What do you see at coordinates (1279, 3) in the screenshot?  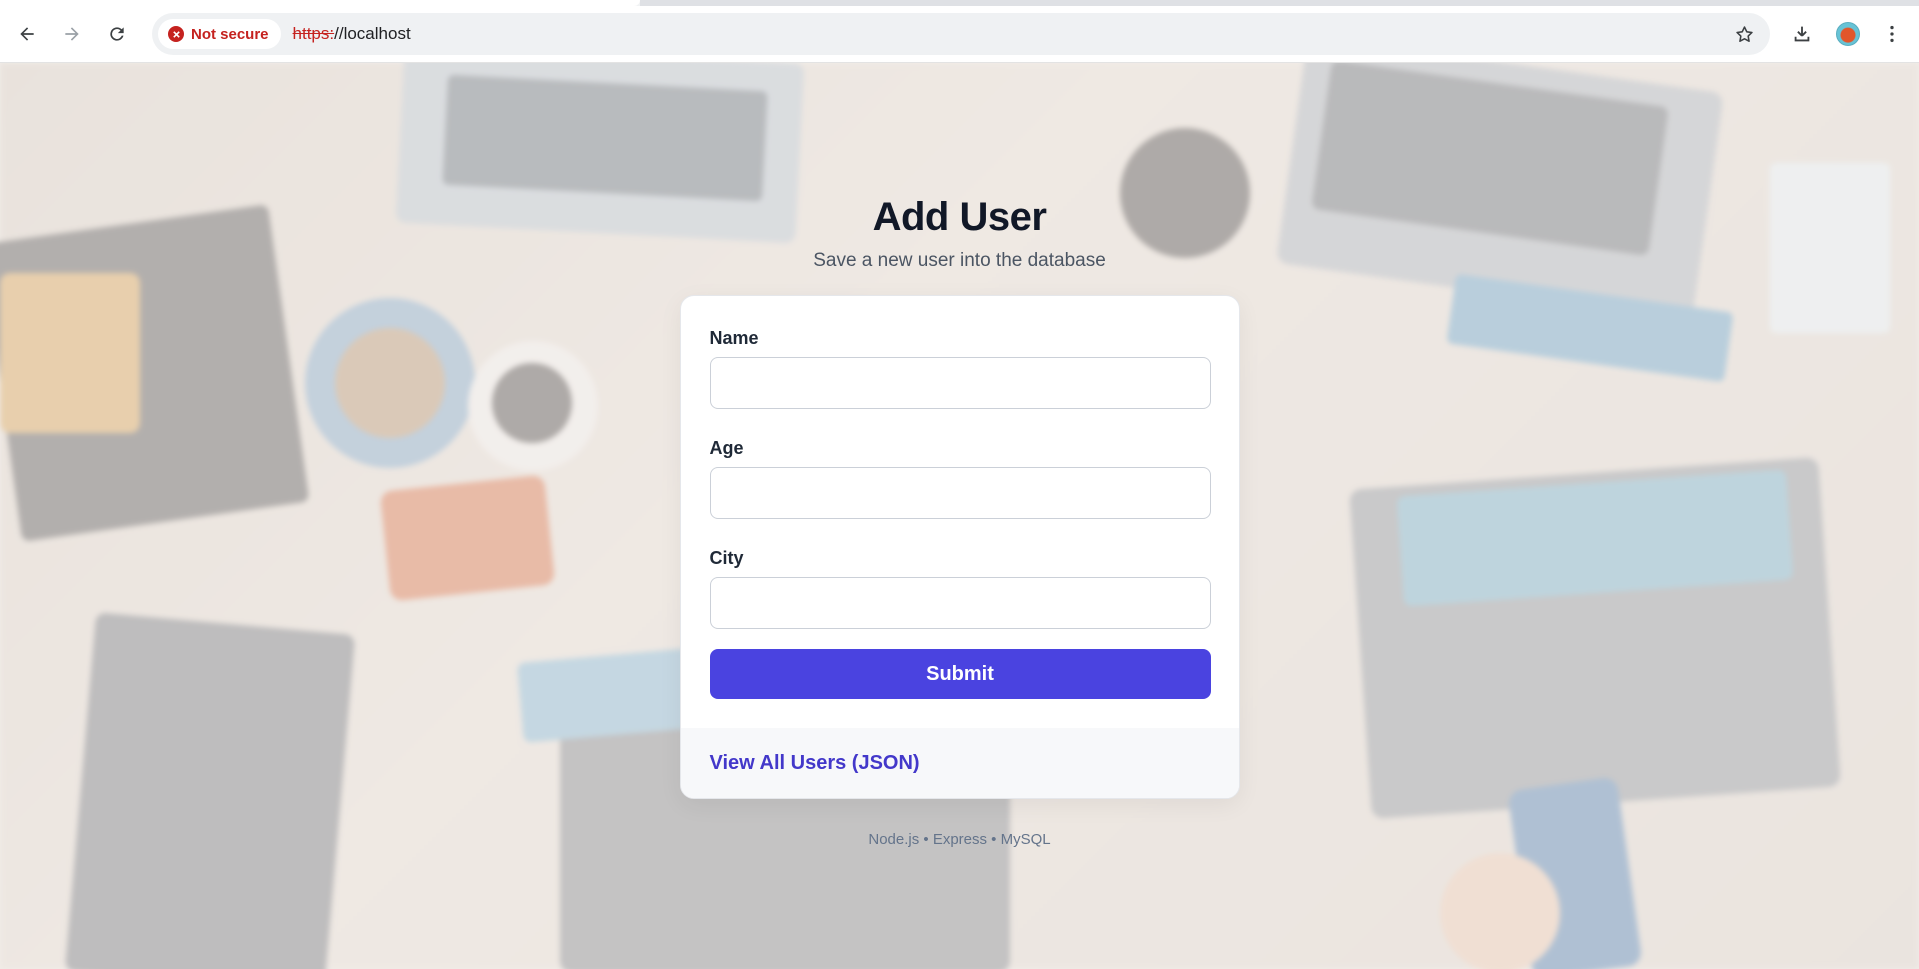 I see `inactive-tab` at bounding box center [1279, 3].